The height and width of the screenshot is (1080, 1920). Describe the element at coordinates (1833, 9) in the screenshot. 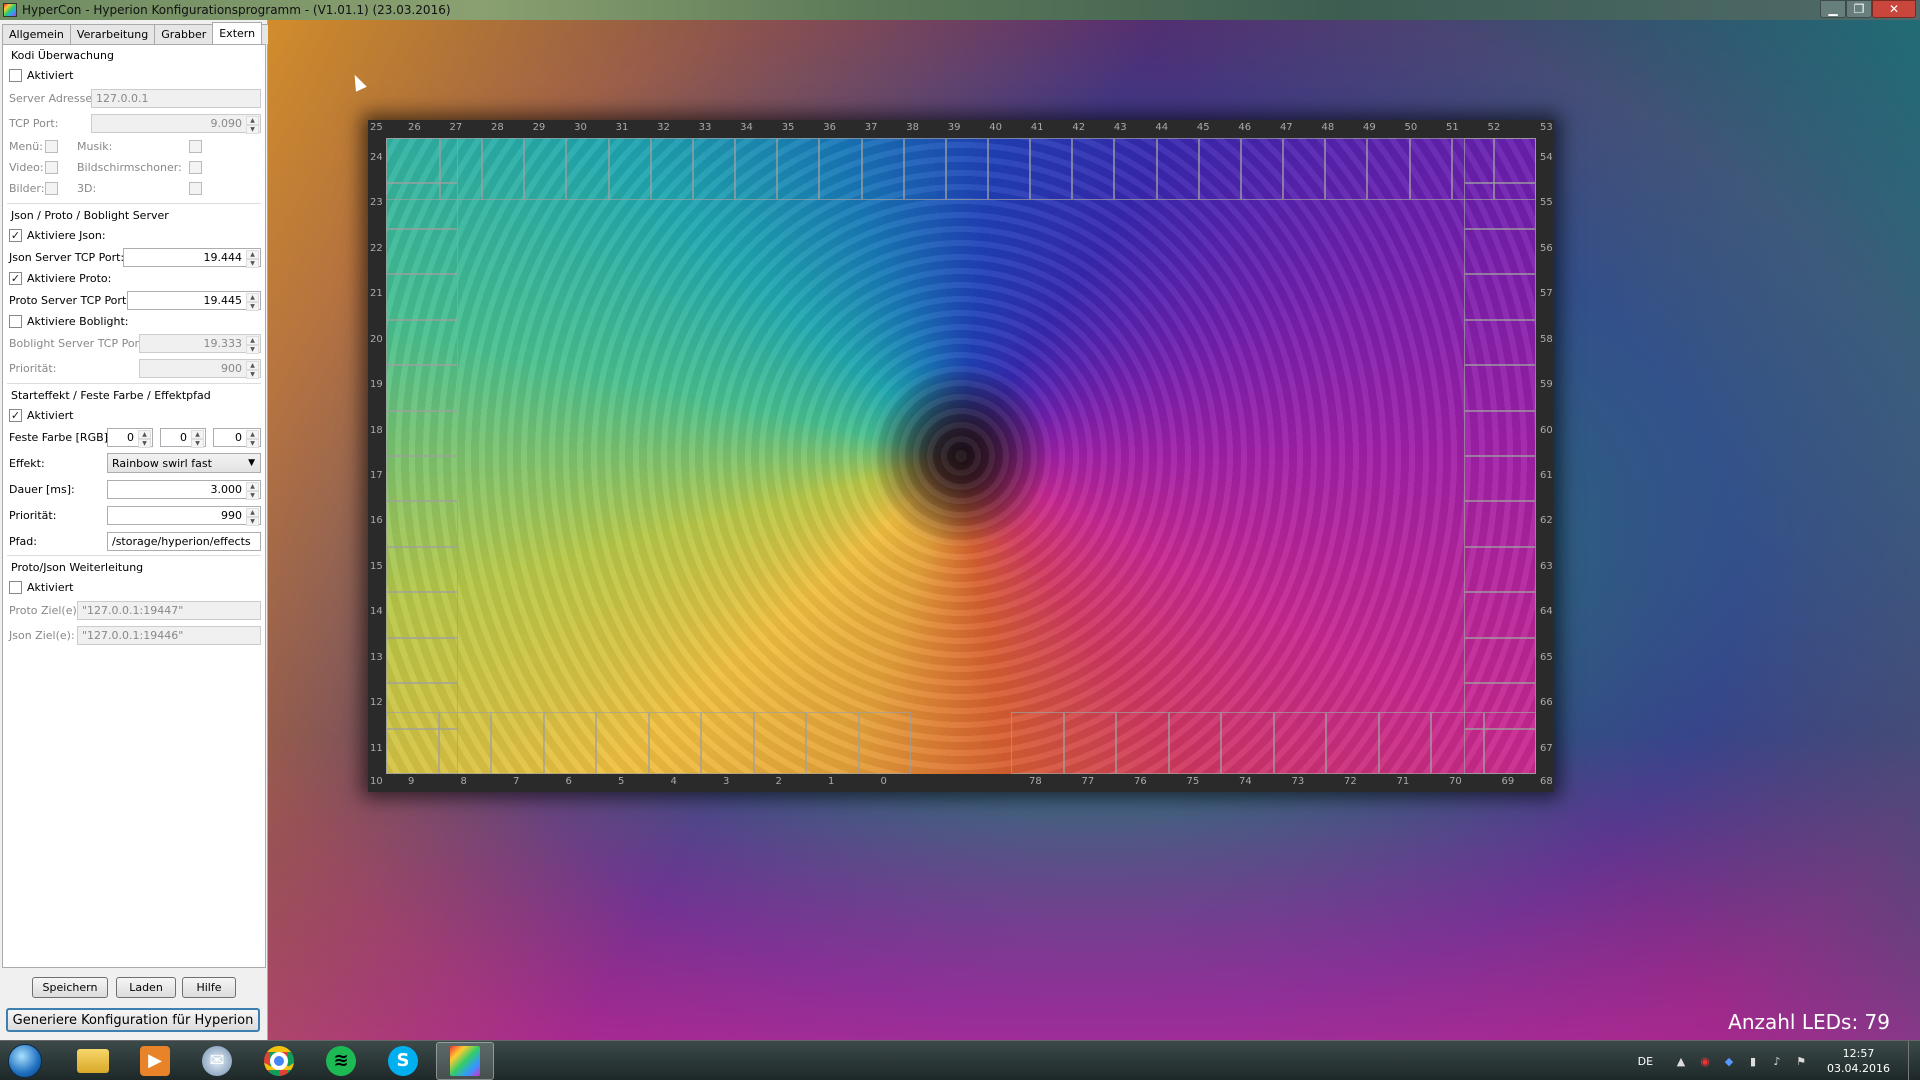

I see `minimize-button: ▁` at that location.